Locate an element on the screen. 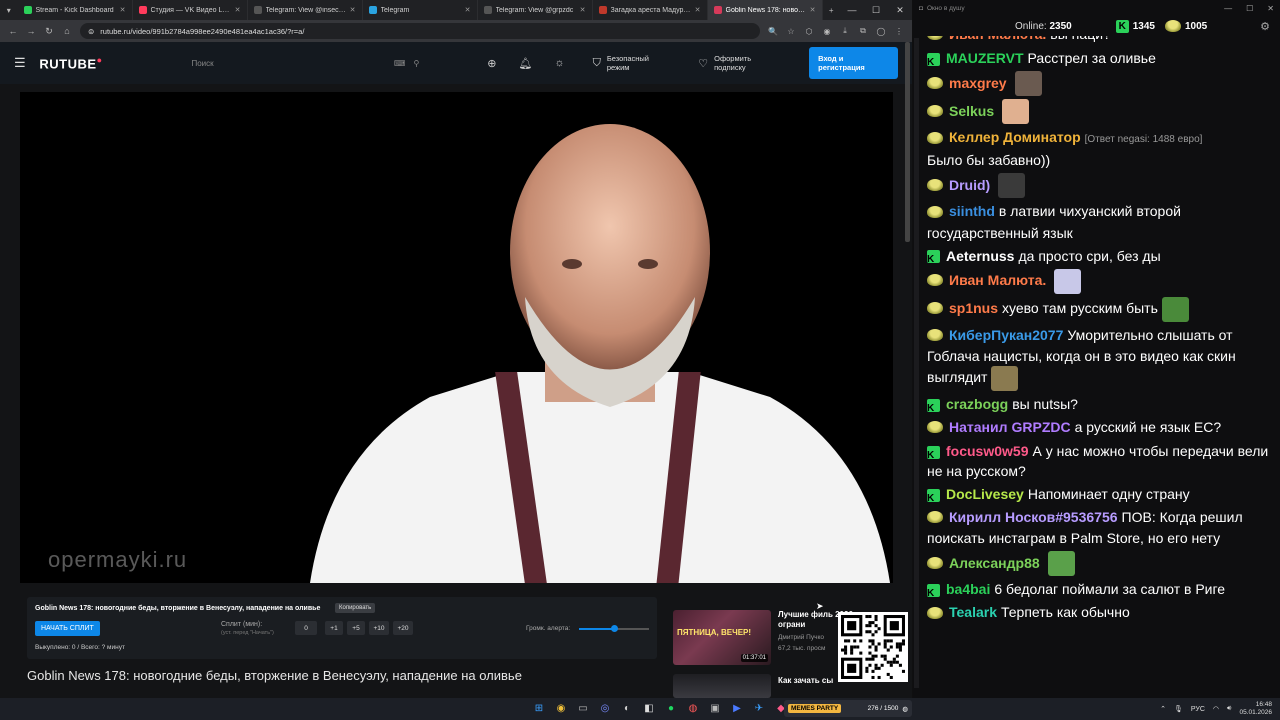 This screenshot has width=1280, height=720. chat-username: Келлер Доминатор is located at coordinates (1015, 137).